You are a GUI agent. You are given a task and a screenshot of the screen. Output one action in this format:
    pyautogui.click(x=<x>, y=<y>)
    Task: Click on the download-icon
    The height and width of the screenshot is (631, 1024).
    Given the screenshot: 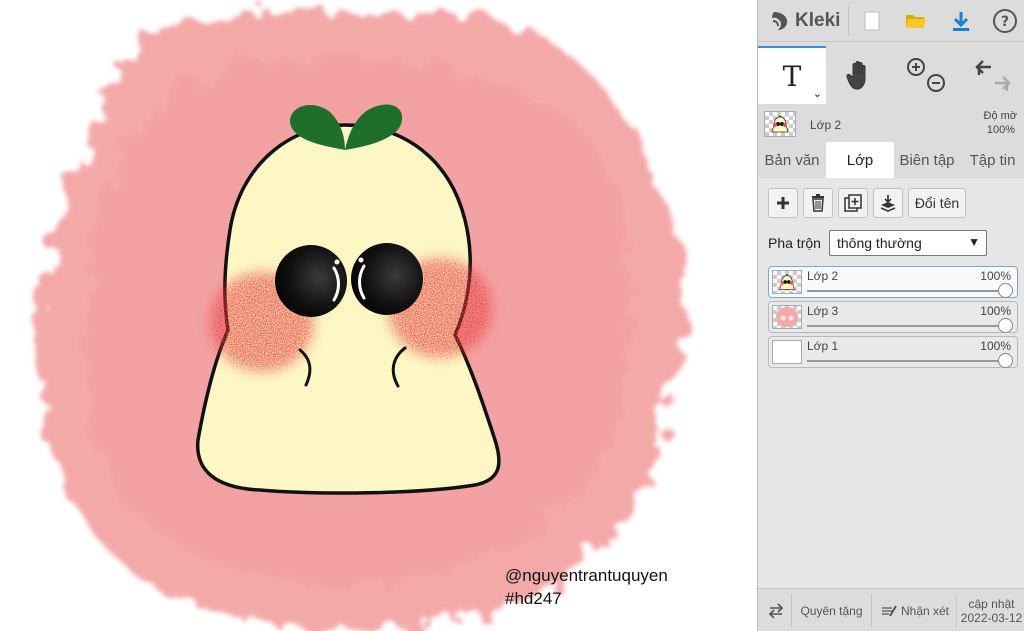 What is the action you would take?
    pyautogui.click(x=961, y=21)
    